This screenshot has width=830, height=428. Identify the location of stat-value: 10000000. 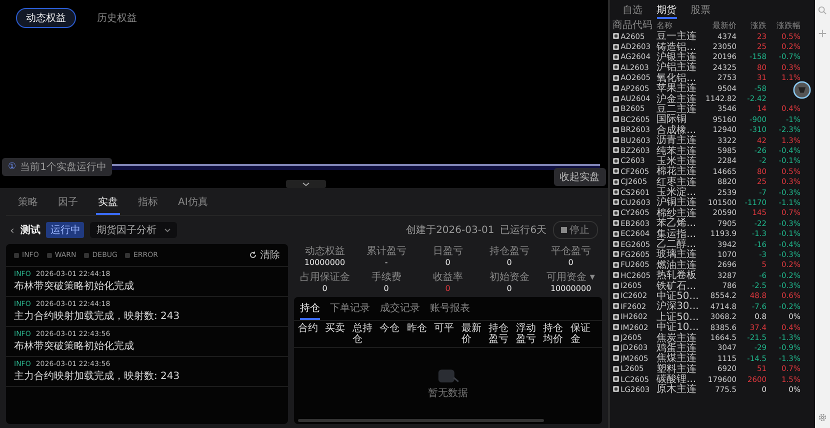
(571, 288).